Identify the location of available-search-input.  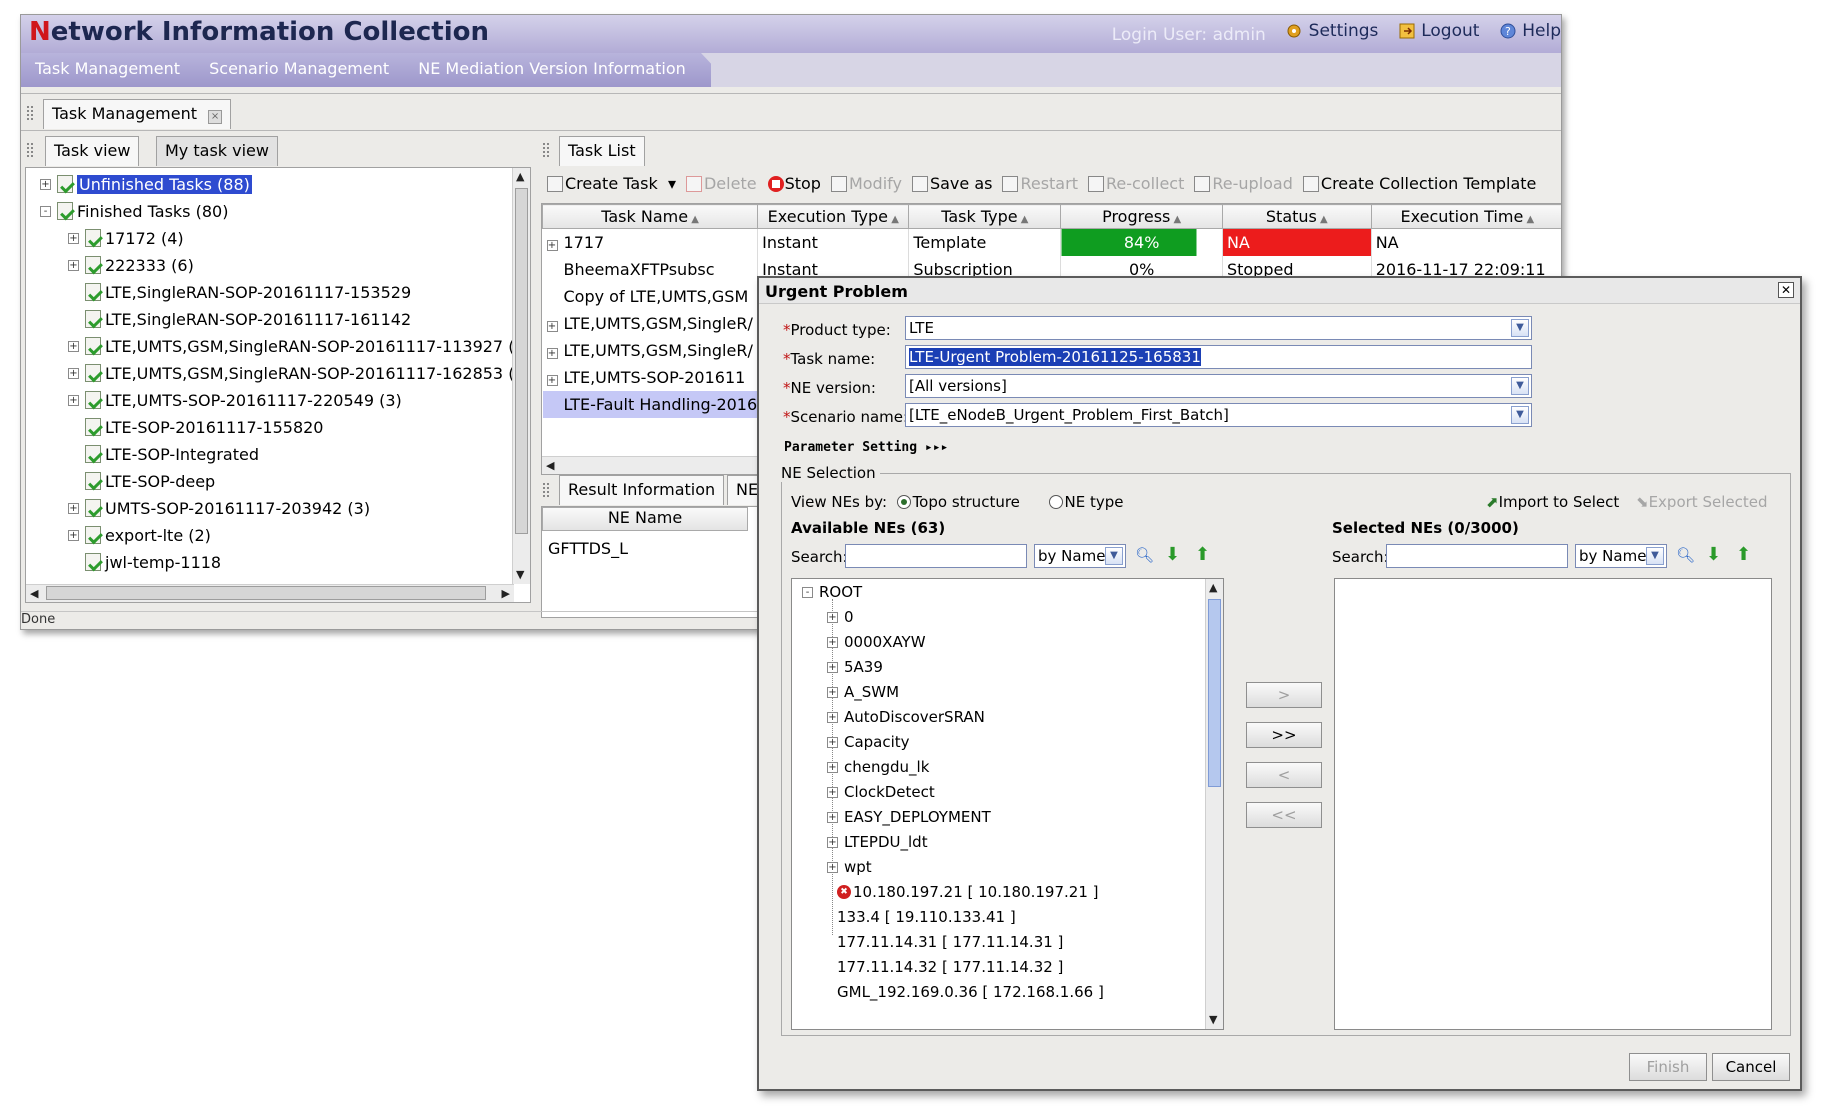
(936, 556).